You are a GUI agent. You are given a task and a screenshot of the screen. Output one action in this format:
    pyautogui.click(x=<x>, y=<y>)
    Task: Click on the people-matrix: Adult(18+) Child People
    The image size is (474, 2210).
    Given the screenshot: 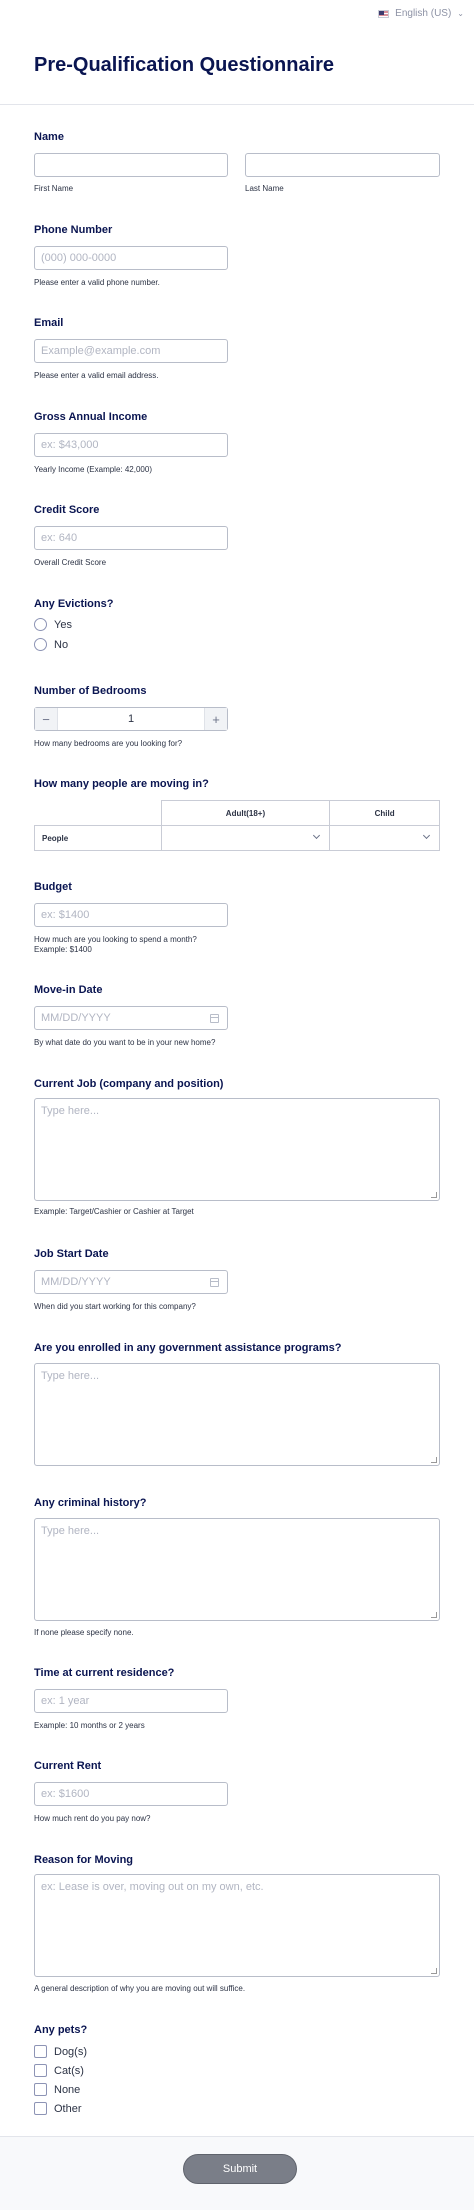 What is the action you would take?
    pyautogui.click(x=237, y=825)
    